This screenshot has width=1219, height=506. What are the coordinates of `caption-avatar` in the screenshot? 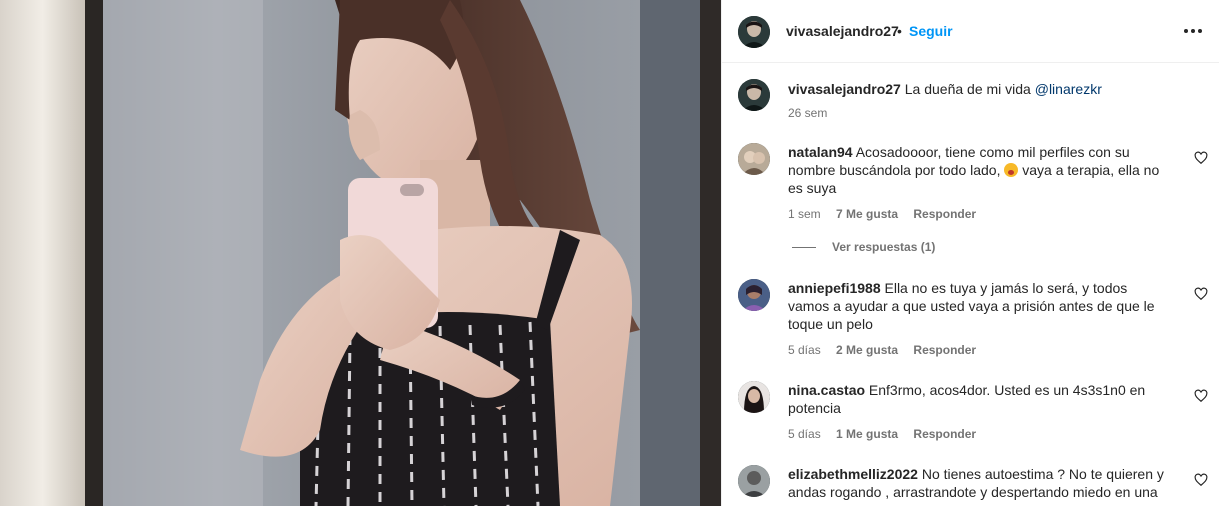 It's located at (754, 95).